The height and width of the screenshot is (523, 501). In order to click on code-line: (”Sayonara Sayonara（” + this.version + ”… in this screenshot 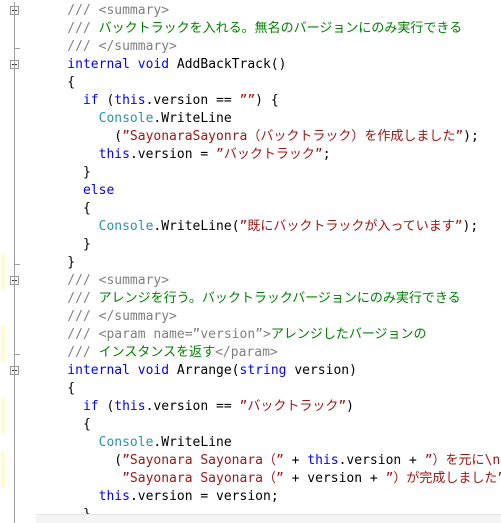, I will do `click(268, 461)`.